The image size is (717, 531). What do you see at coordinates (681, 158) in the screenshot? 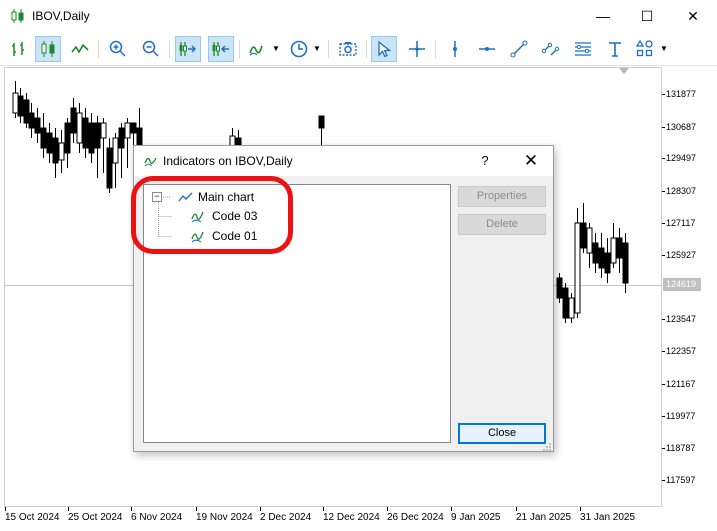
I see `price-label: 129497` at bounding box center [681, 158].